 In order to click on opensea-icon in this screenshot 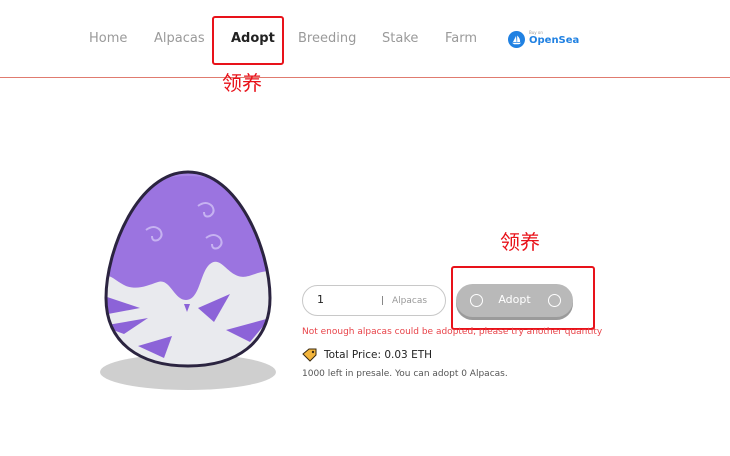, I will do `click(516, 39)`.